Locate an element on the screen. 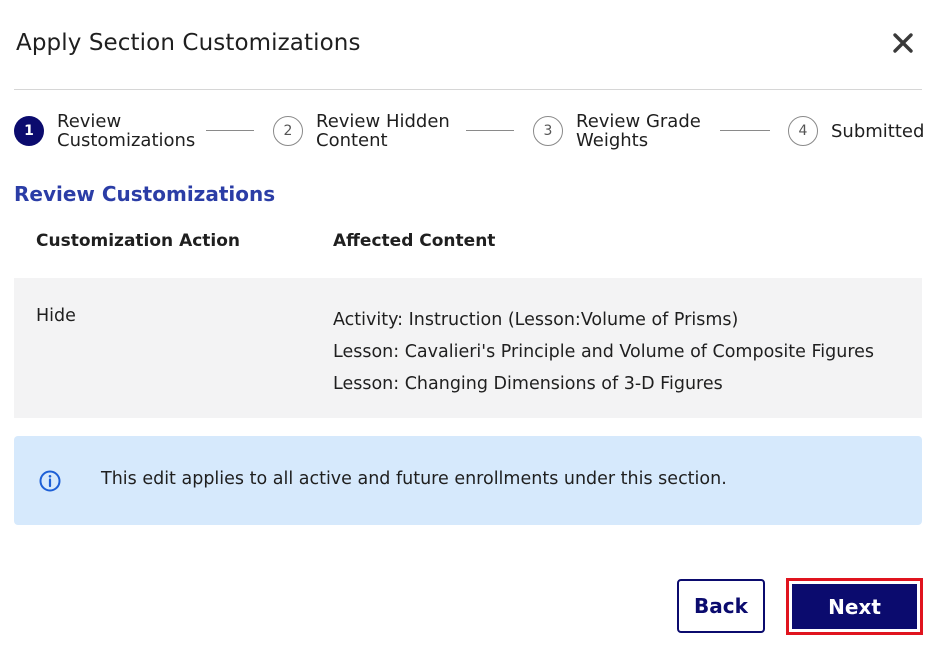  step-3: 3 Review Grade Weights is located at coordinates (617, 131).